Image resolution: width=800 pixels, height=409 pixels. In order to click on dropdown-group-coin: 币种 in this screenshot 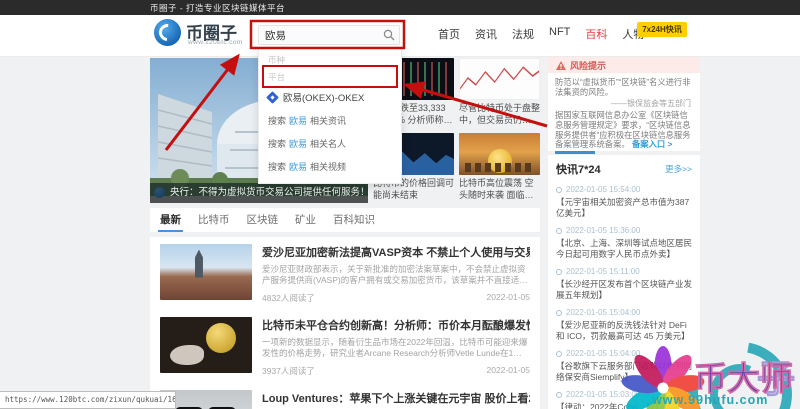, I will do `click(277, 60)`.